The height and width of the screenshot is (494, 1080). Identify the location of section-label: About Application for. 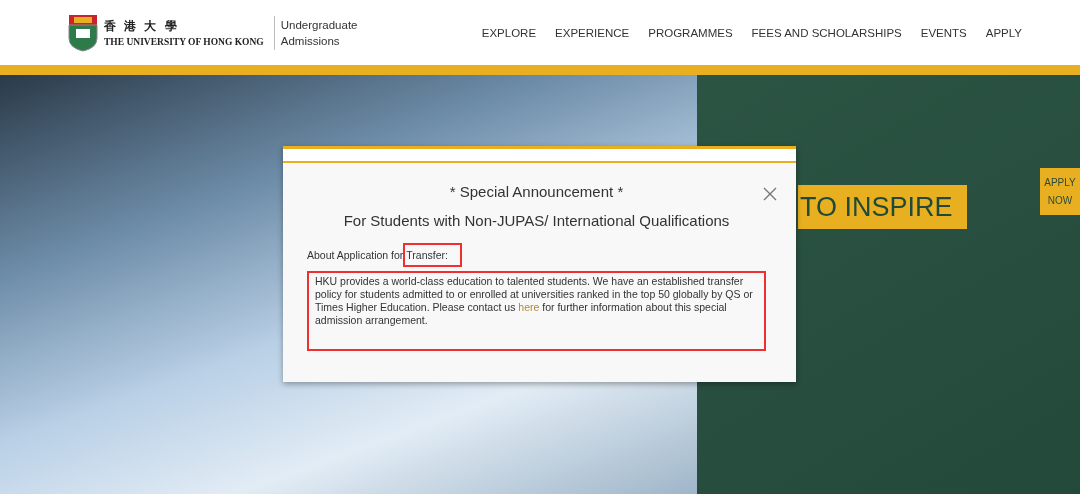
(355, 255).